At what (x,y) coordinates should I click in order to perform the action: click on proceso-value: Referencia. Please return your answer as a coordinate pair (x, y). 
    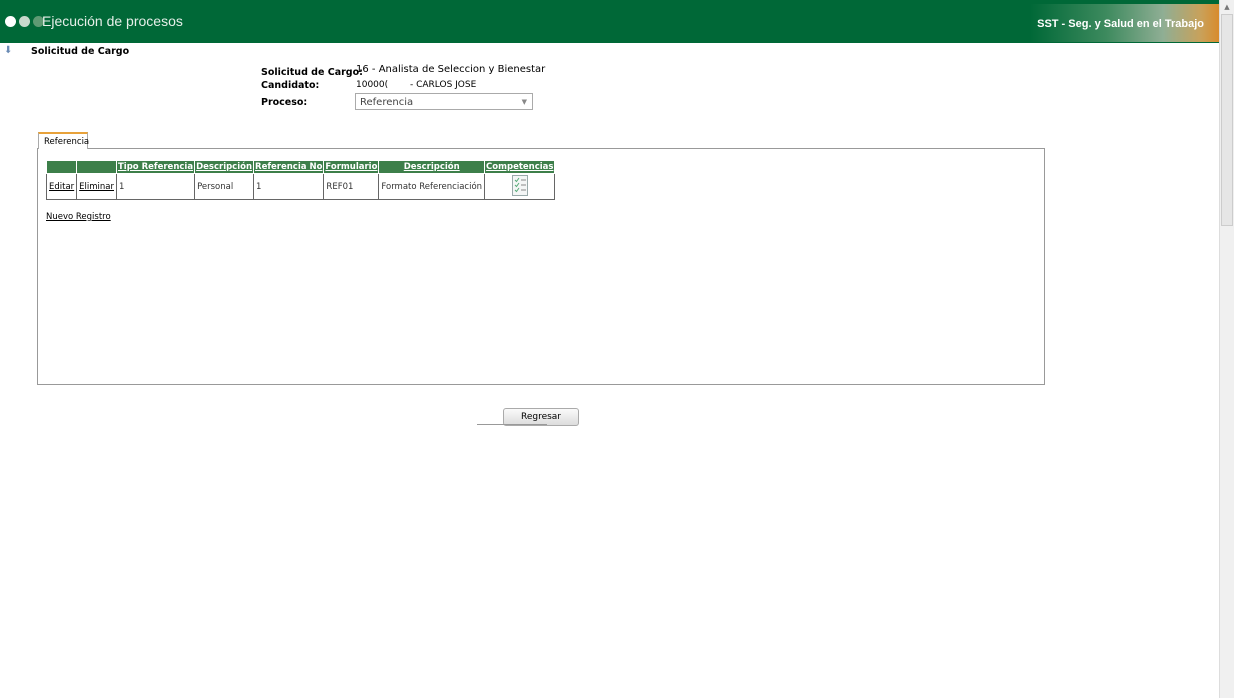
    Looking at the image, I should click on (387, 102).